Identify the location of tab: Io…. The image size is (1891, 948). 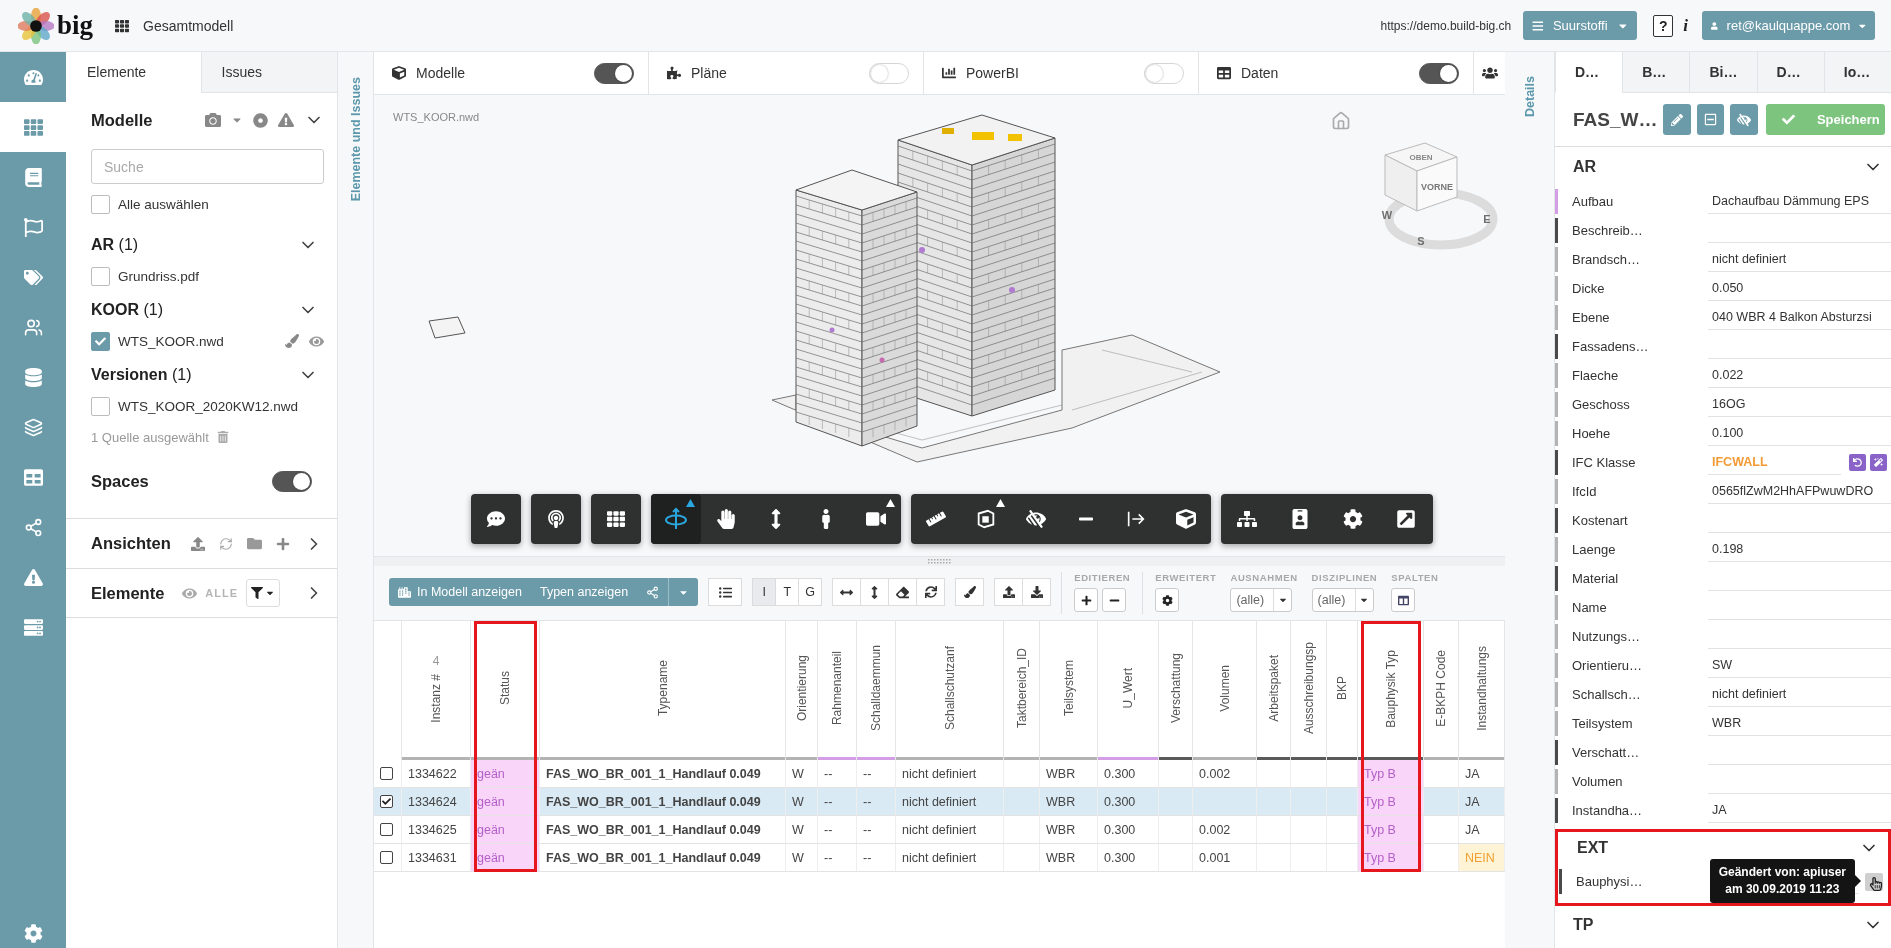
(1857, 72).